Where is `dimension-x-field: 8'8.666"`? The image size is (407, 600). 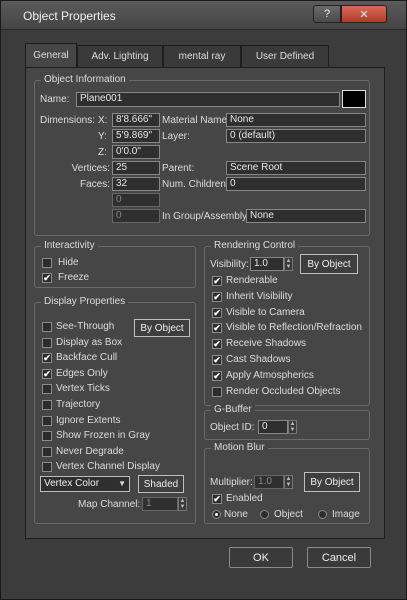
dimension-x-field: 8'8.666" is located at coordinates (136, 120).